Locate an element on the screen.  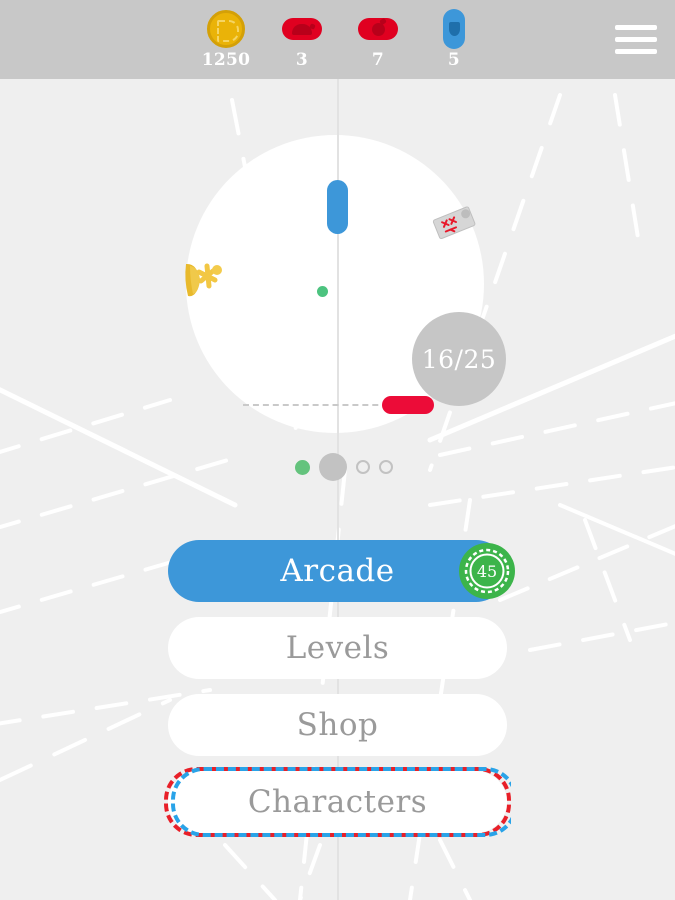
yellow-character-icon is located at coordinates (203, 280).